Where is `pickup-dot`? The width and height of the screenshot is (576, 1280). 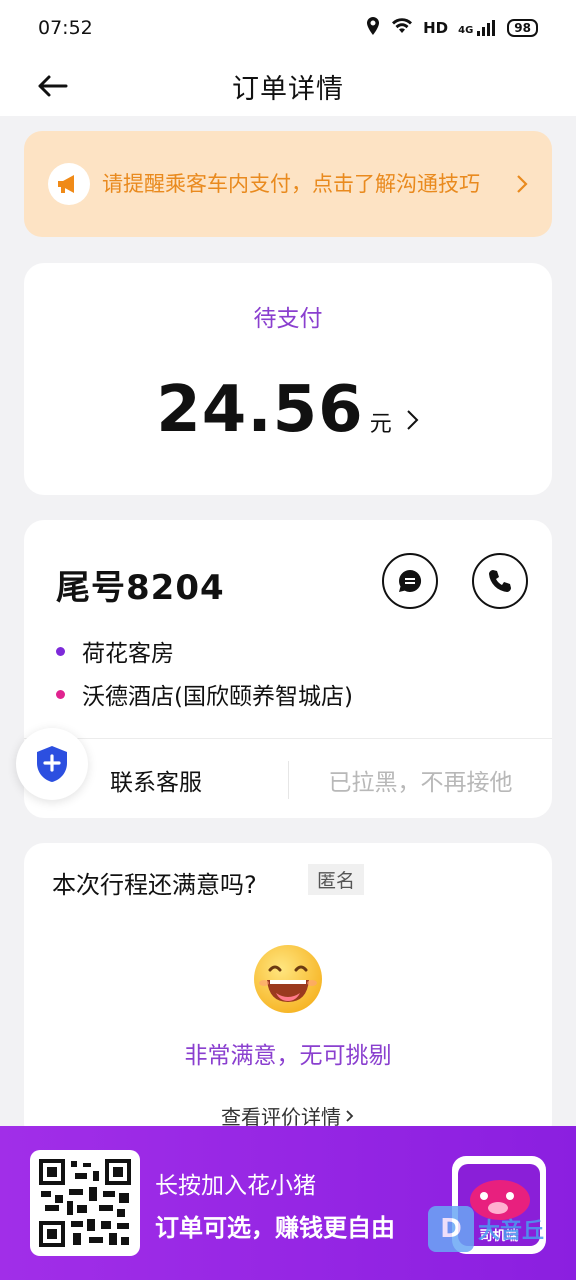
pickup-dot is located at coordinates (60, 651).